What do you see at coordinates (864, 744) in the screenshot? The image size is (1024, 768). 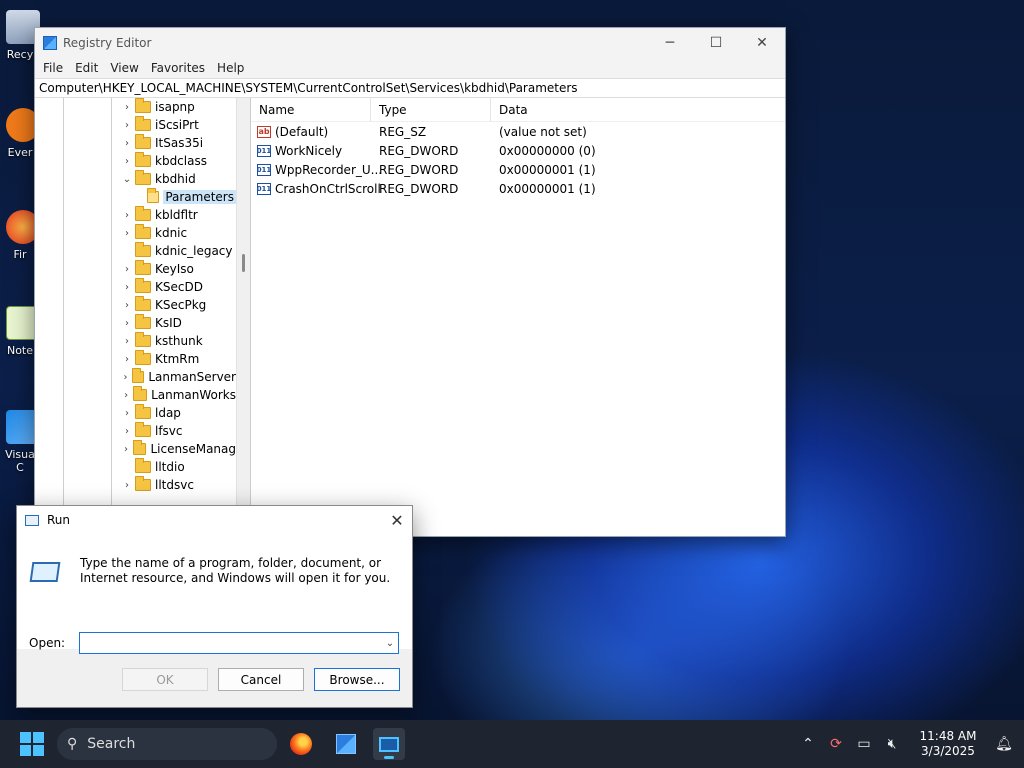 I see `network-icon: ▭` at bounding box center [864, 744].